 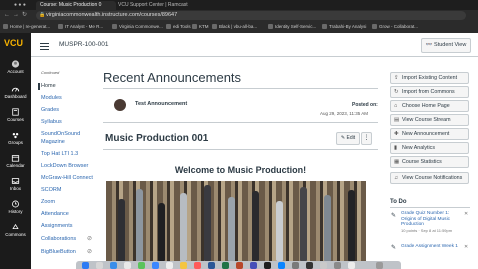 What do you see at coordinates (225, 265) in the screenshot?
I see `excel-icon` at bounding box center [225, 265].